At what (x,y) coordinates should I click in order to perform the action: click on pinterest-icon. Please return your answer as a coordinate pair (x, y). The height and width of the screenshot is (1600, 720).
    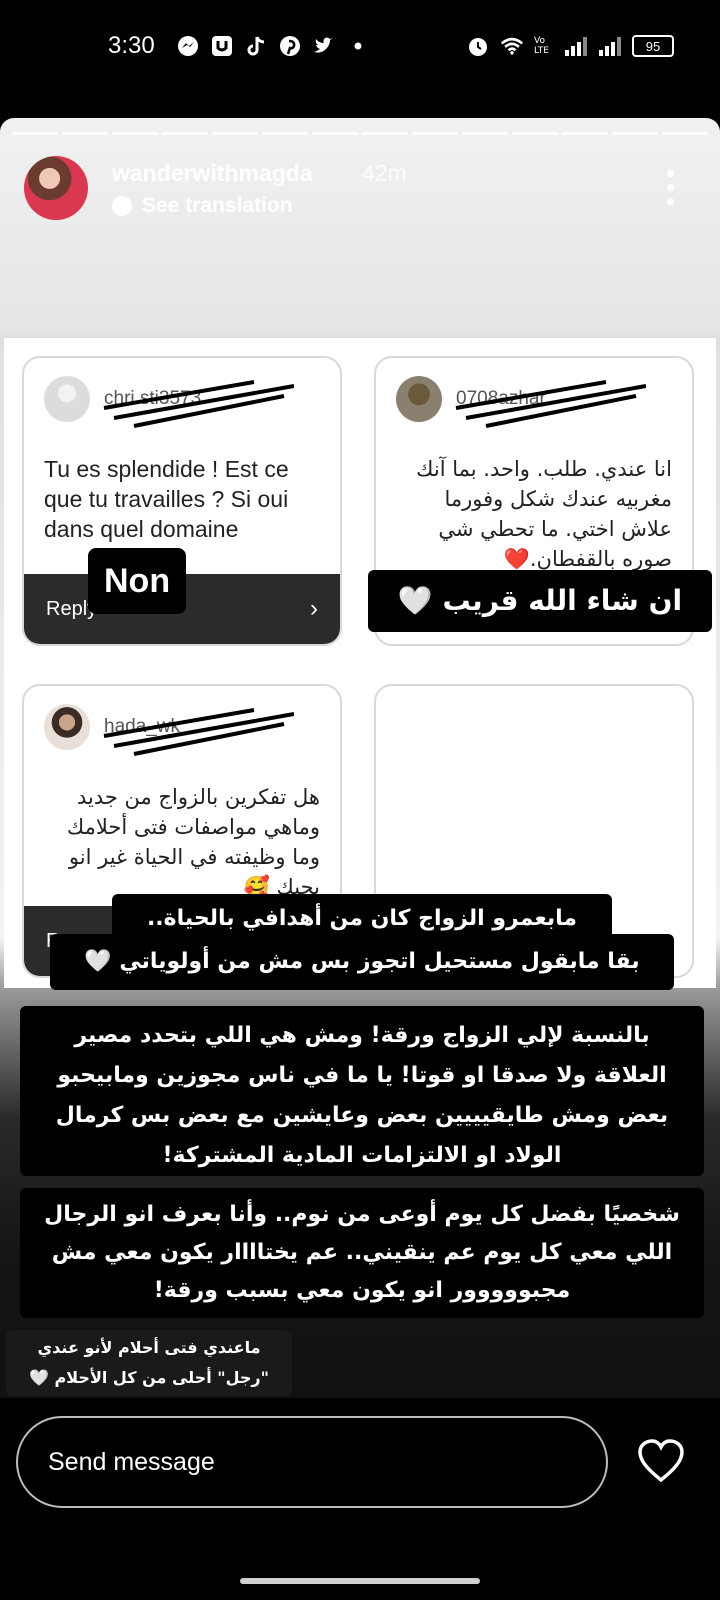
    Looking at the image, I should click on (290, 46).